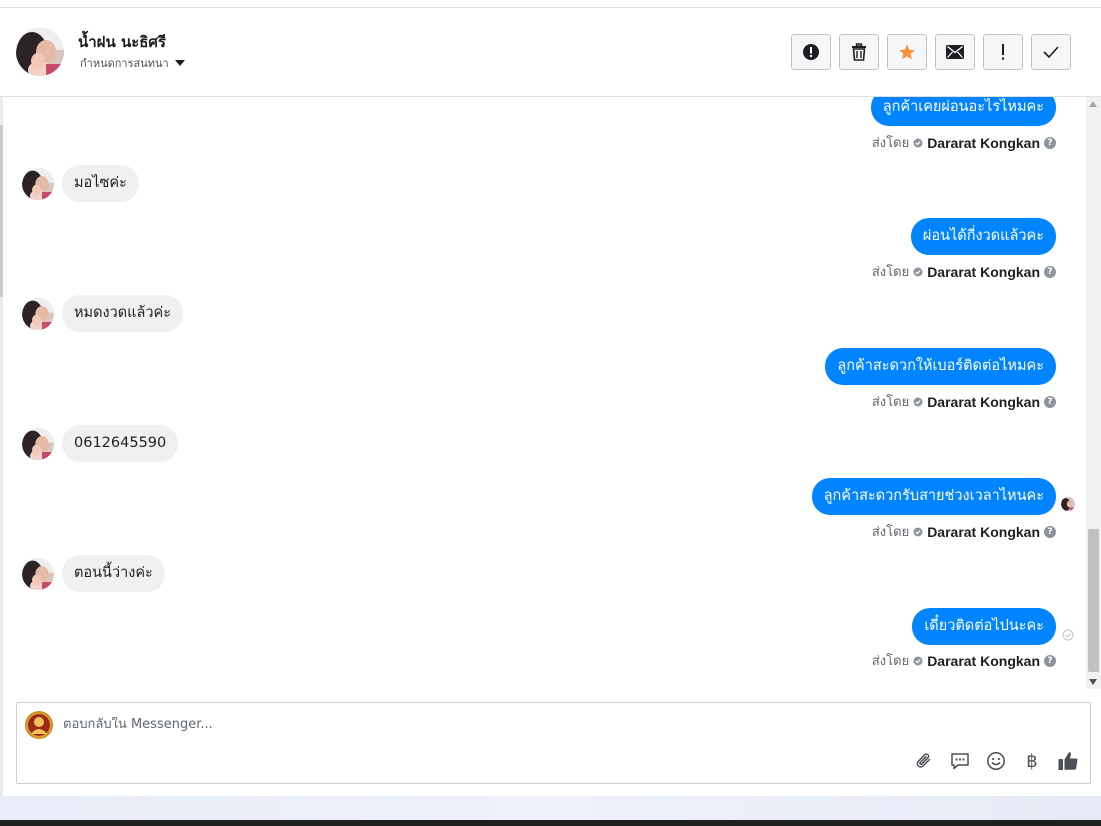 The height and width of the screenshot is (826, 1101). What do you see at coordinates (940, 366) in the screenshot?
I see `message-outgoing: ลูกค้าสะดวกให้เบอร์ติดต่อไหมคะ` at bounding box center [940, 366].